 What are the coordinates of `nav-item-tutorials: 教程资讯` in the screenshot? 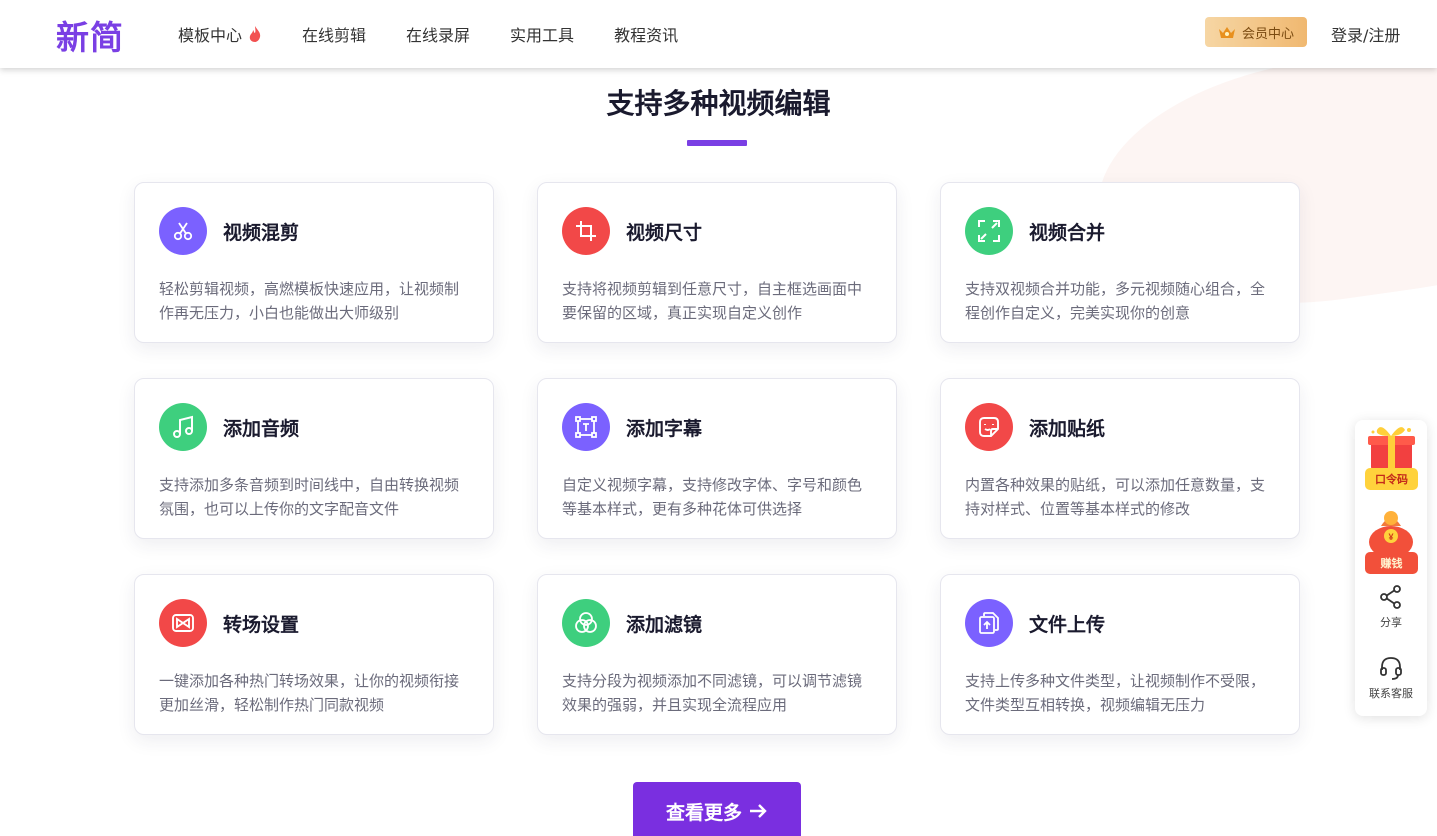 It's located at (646, 34).